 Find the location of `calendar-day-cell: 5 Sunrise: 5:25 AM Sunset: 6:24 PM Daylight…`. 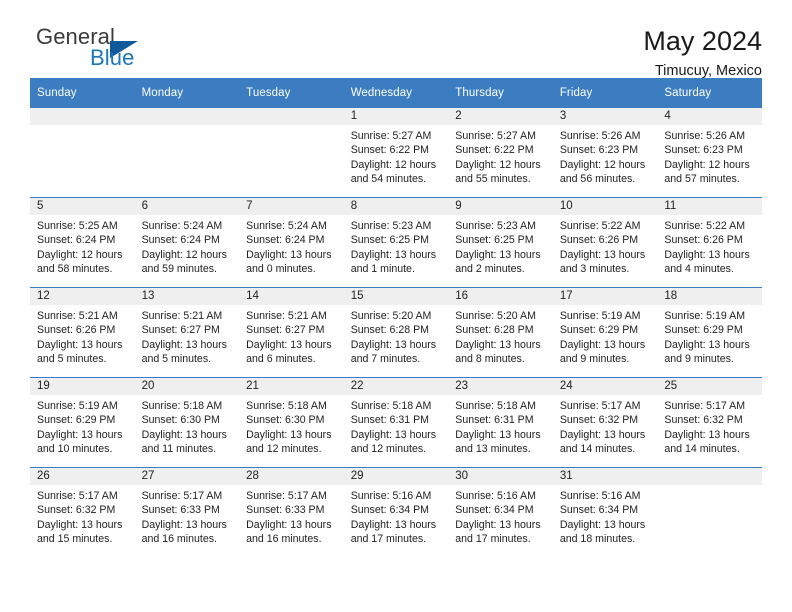

calendar-day-cell: 5 Sunrise: 5:25 AM Sunset: 6:24 PM Daylight… is located at coordinates (82, 242).